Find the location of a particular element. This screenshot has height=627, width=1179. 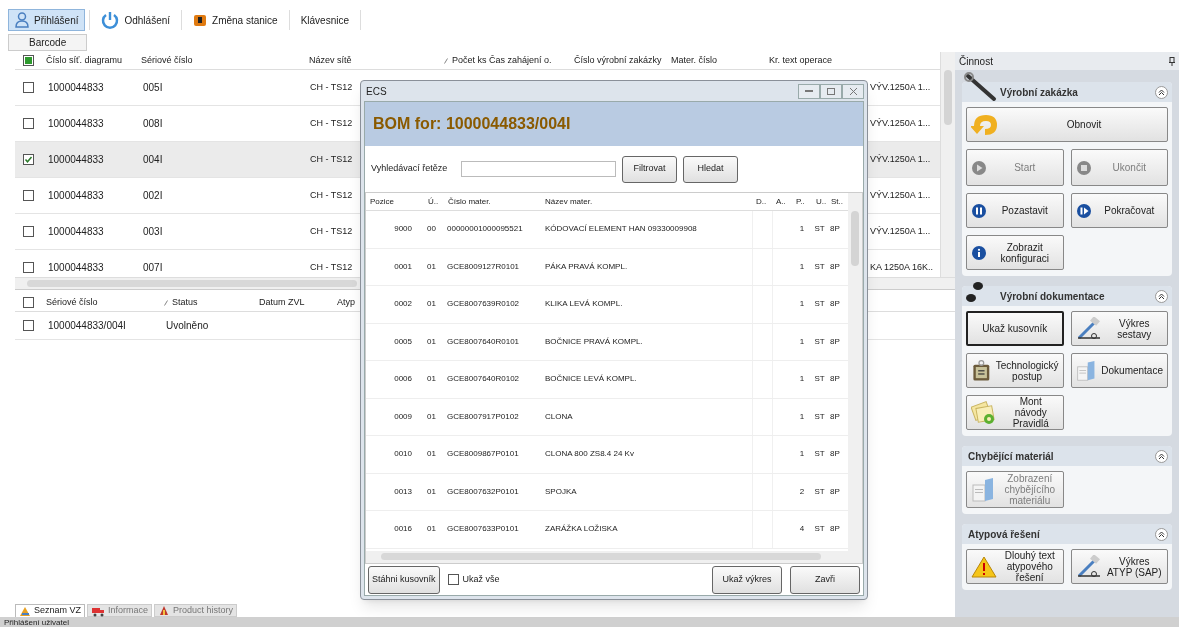

table-cell-text: 005I is located at coordinates (153, 88).